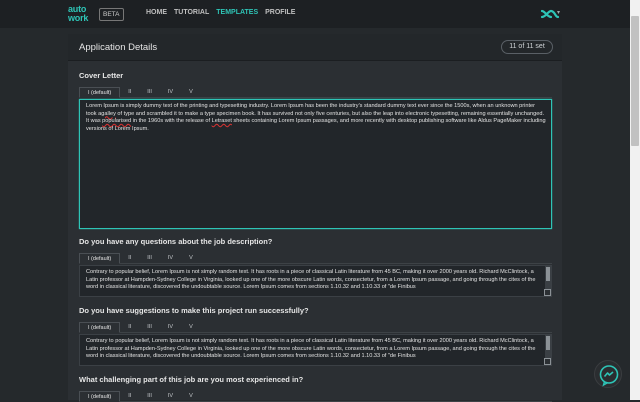 Image resolution: width=640 pixels, height=402 pixels. I want to click on beta-badge: BETA, so click(111, 14).